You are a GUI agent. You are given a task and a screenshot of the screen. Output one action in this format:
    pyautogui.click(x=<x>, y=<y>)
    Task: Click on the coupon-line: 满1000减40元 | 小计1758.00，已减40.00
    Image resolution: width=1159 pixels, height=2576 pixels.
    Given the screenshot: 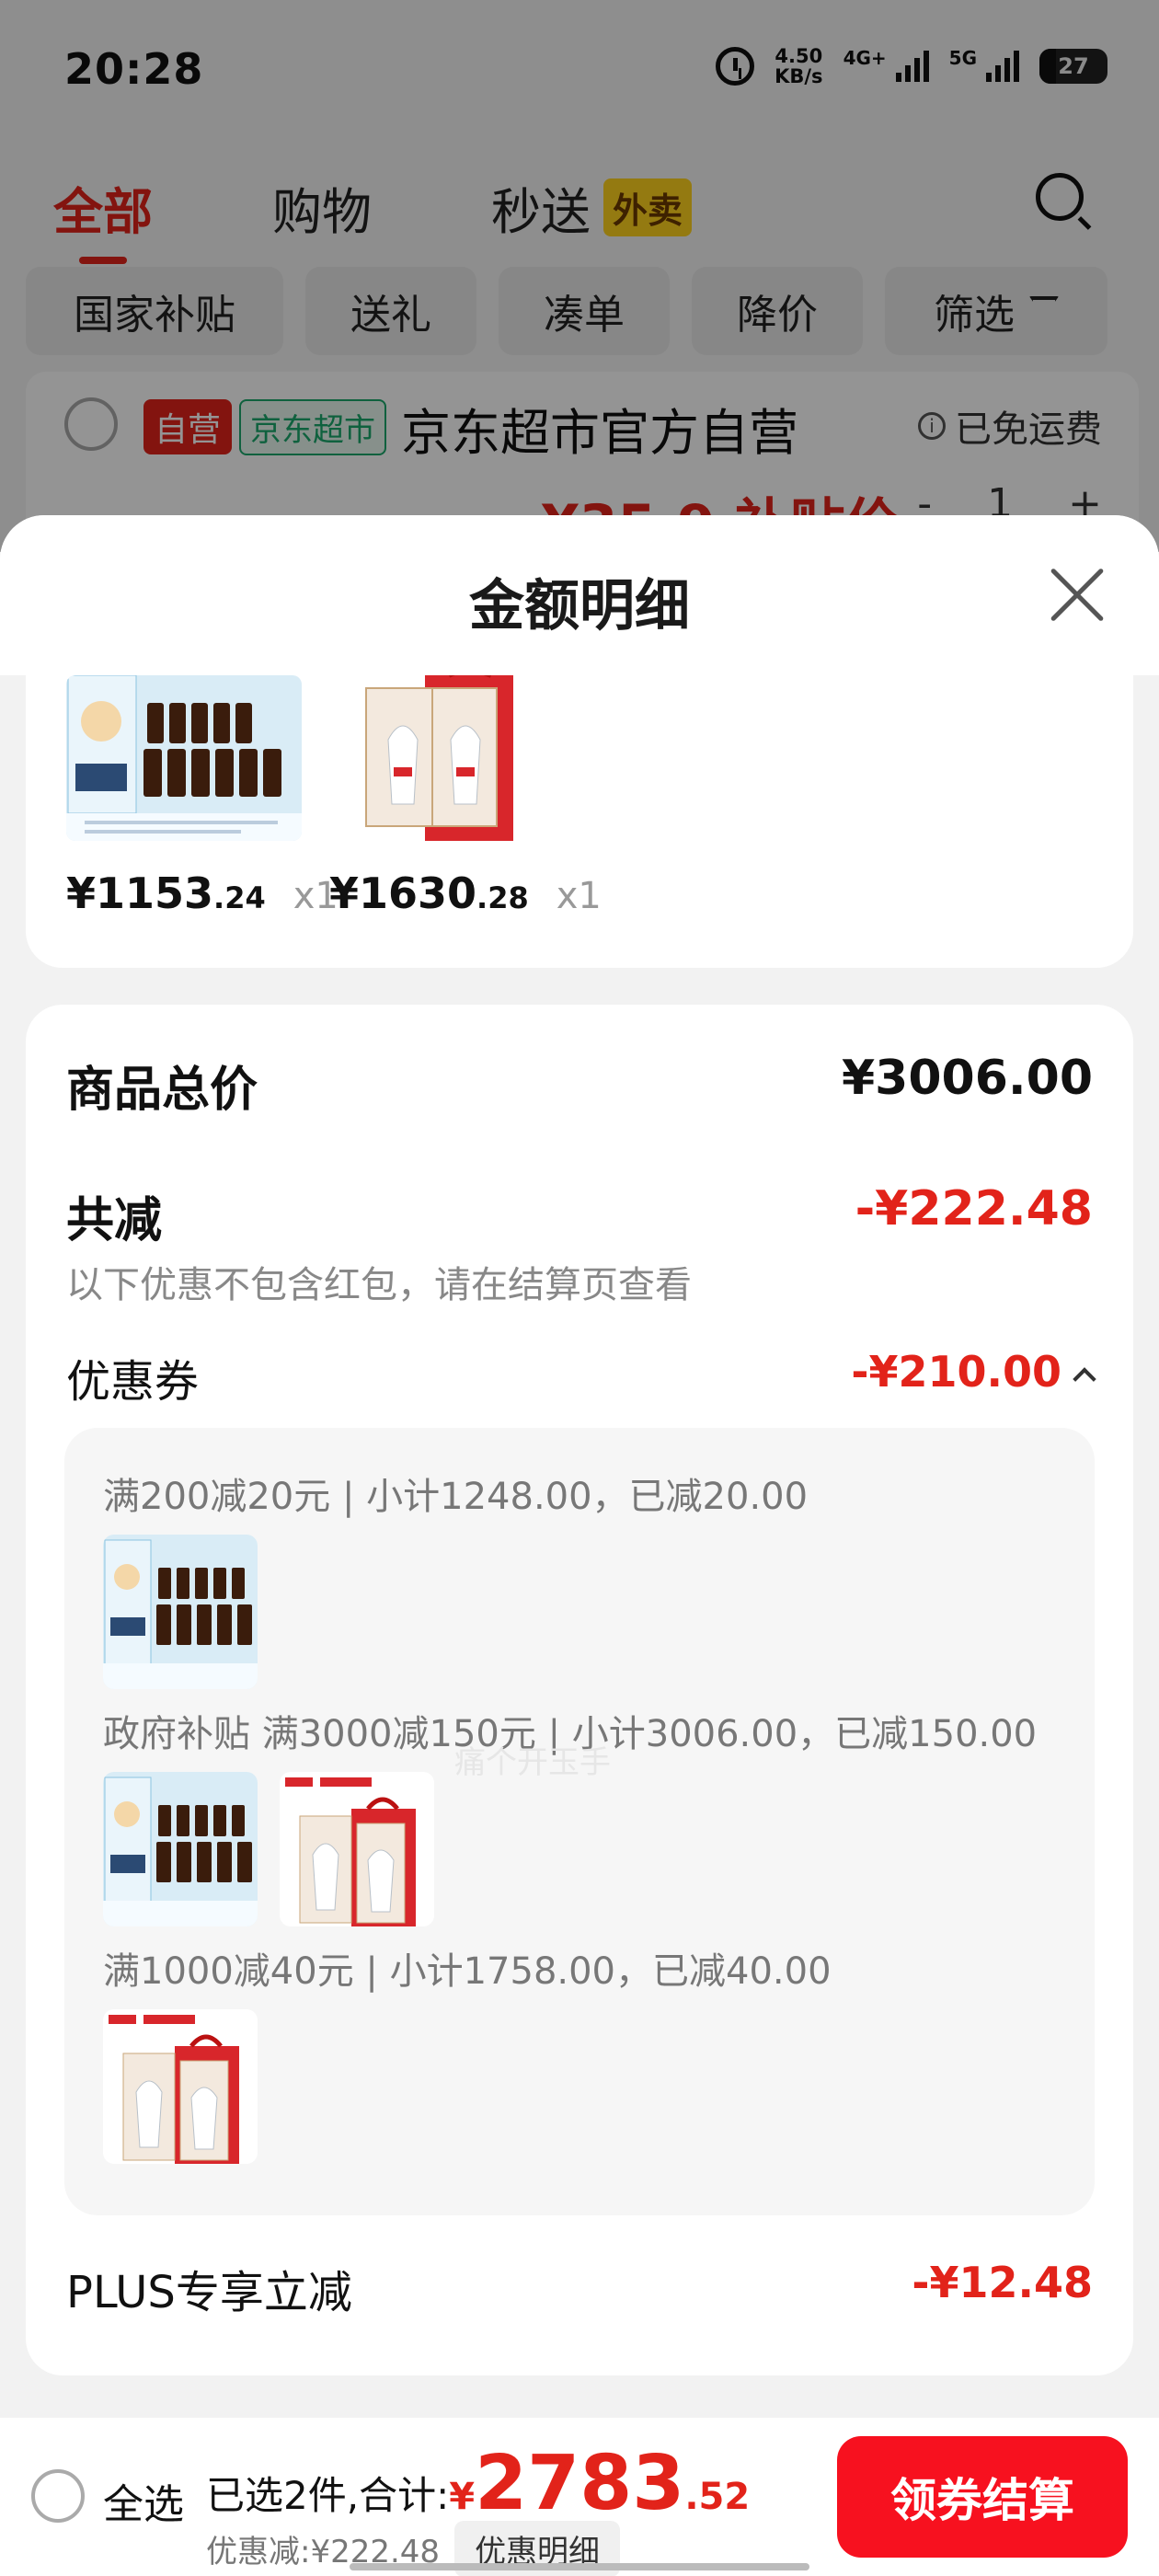 What is the action you would take?
    pyautogui.click(x=467, y=1971)
    